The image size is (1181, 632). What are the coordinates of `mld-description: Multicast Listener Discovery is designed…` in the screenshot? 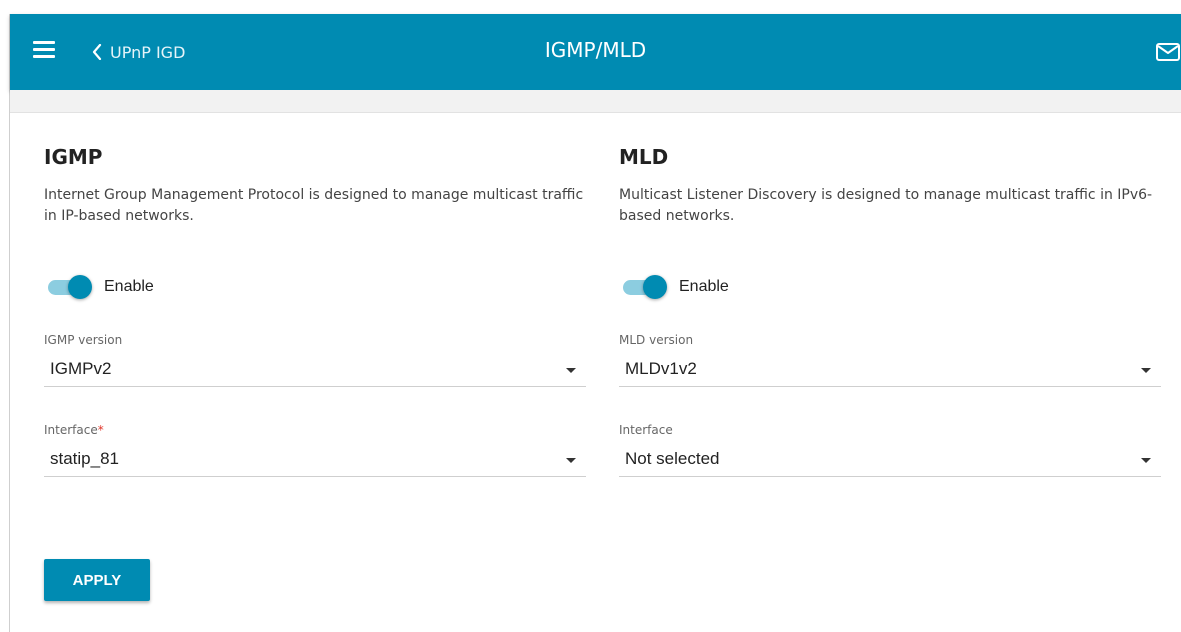 It's located at (886, 205).